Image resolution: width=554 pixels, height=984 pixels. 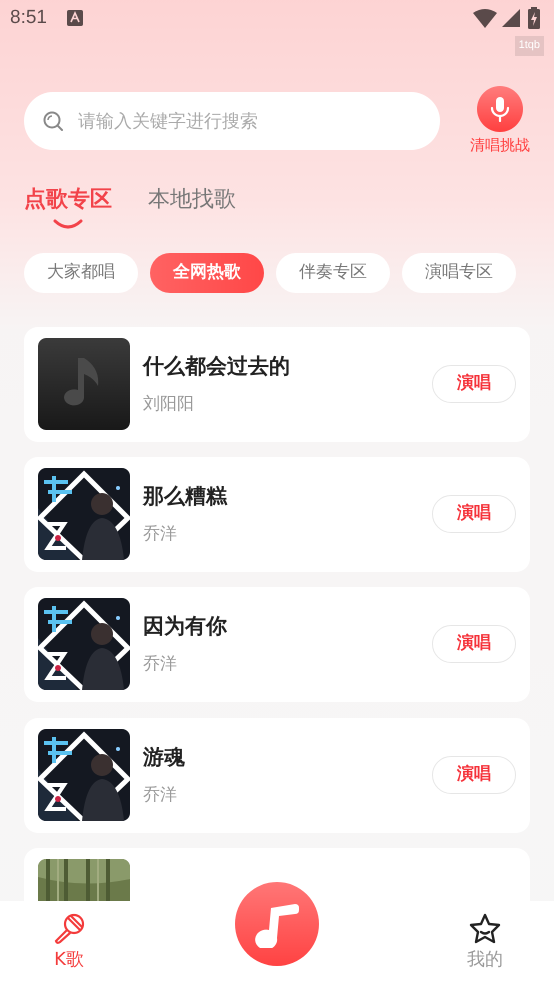 I want to click on microphone-button, so click(x=500, y=109).